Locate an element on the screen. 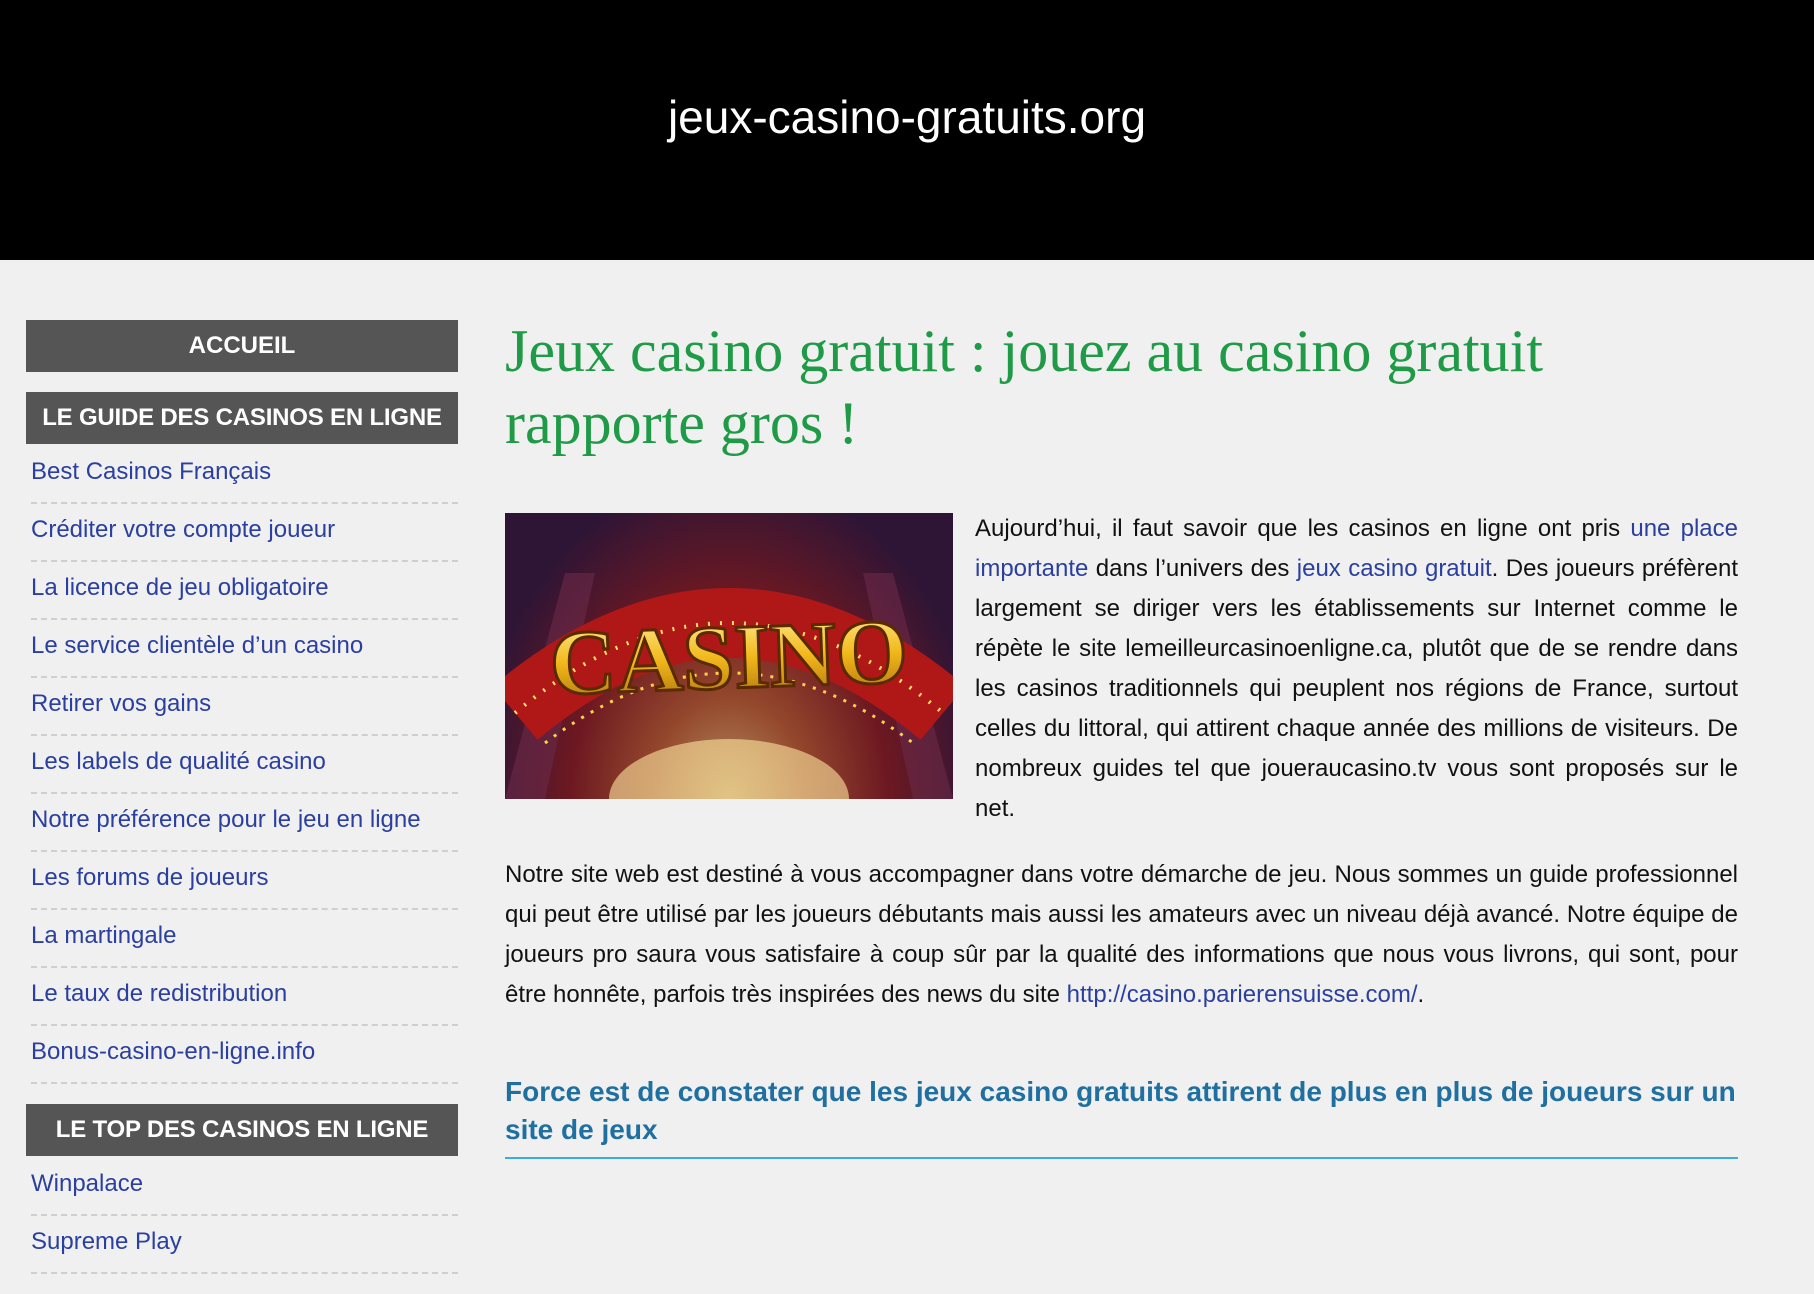  list-item: Le service clientèle d’un casino is located at coordinates (244, 650).